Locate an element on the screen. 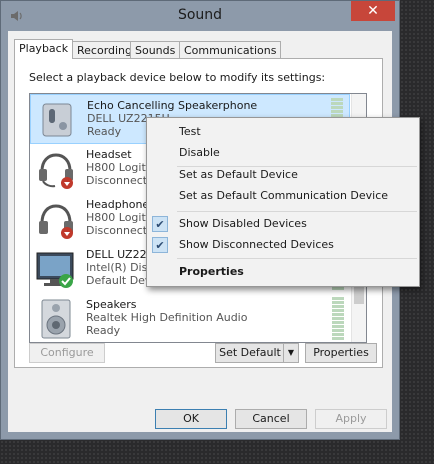  tab-playback: Playback is located at coordinates (44, 49).